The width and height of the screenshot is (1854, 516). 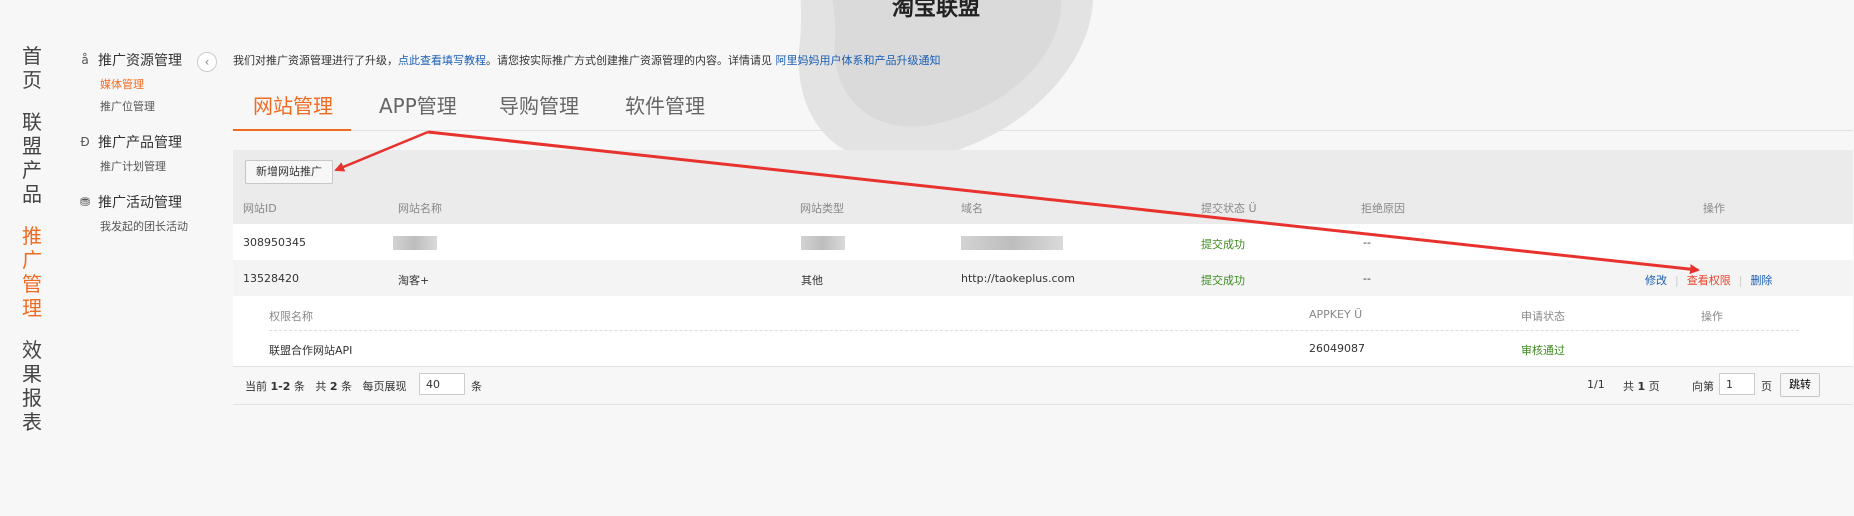 I want to click on cell-domain: http://taokeplus.com, so click(x=1018, y=278).